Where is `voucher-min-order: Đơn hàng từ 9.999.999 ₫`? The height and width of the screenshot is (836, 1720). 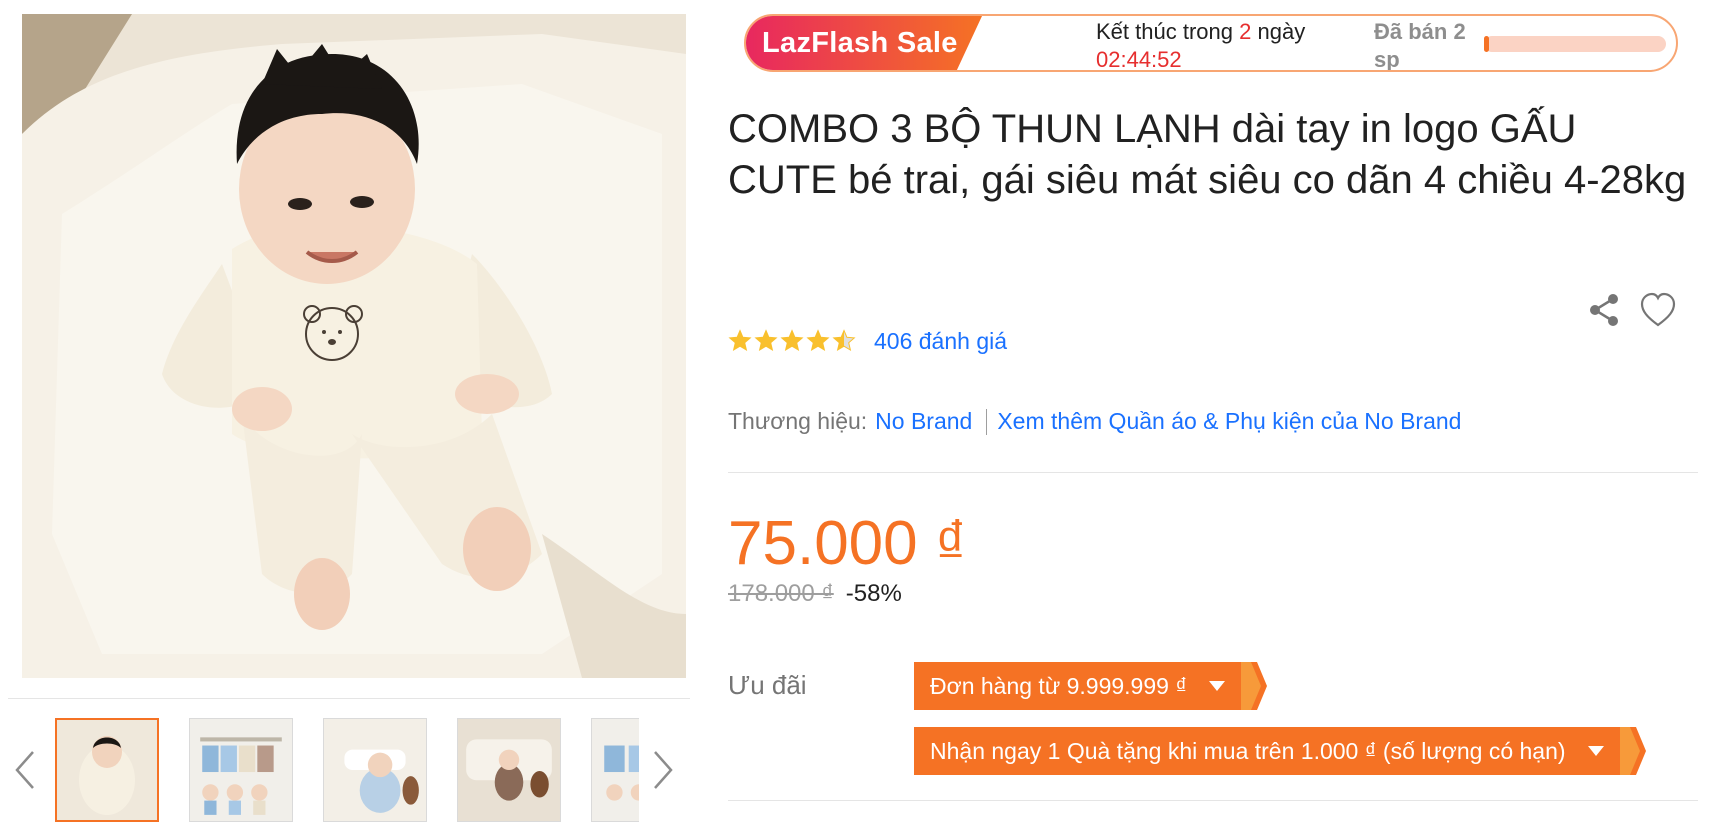
voucher-min-order: Đơn hàng từ 9.999.999 ₫ is located at coordinates (1091, 686).